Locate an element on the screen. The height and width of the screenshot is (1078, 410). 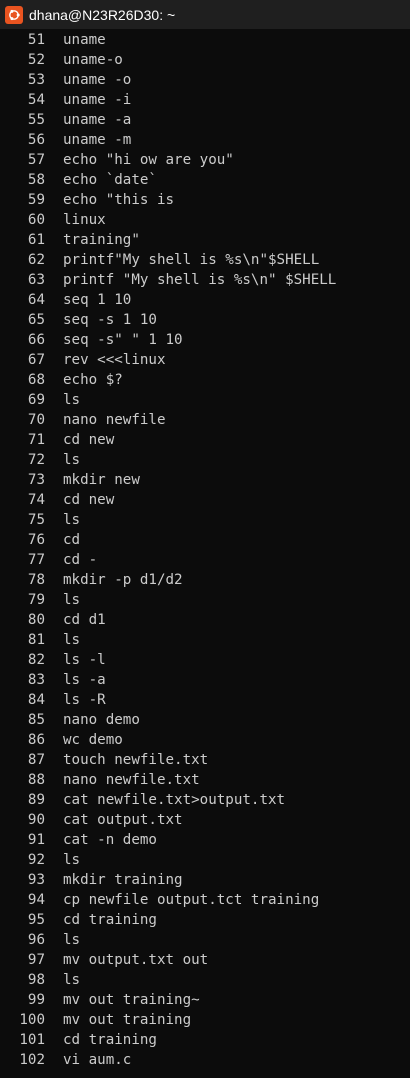
history-number: 89 is located at coordinates (36, 800).